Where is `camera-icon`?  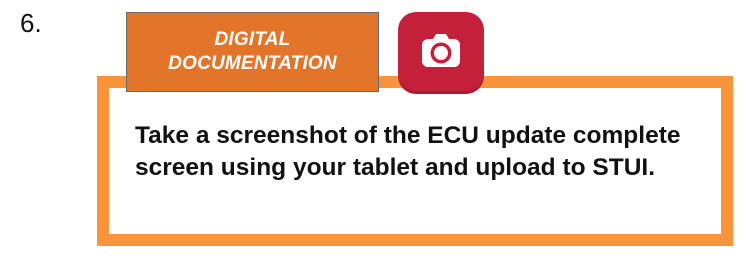
camera-icon is located at coordinates (441, 50).